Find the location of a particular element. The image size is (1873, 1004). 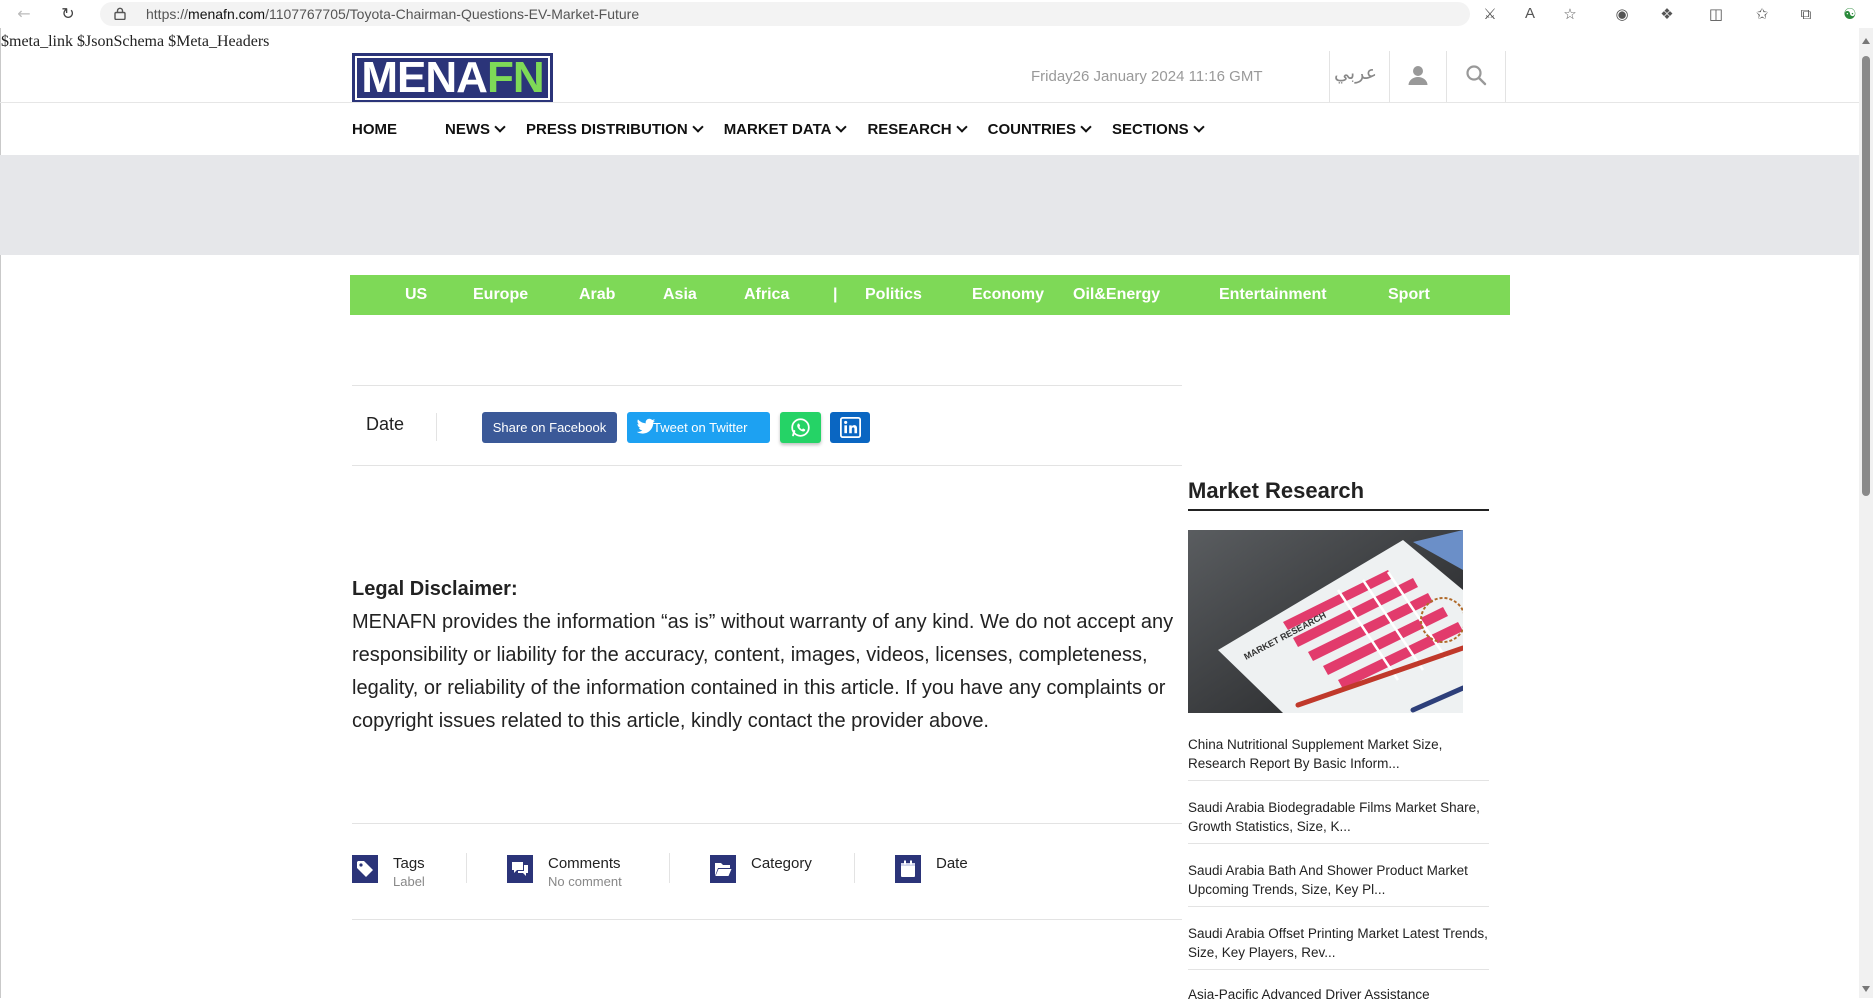

comments-label: Comments is located at coordinates (584, 863).